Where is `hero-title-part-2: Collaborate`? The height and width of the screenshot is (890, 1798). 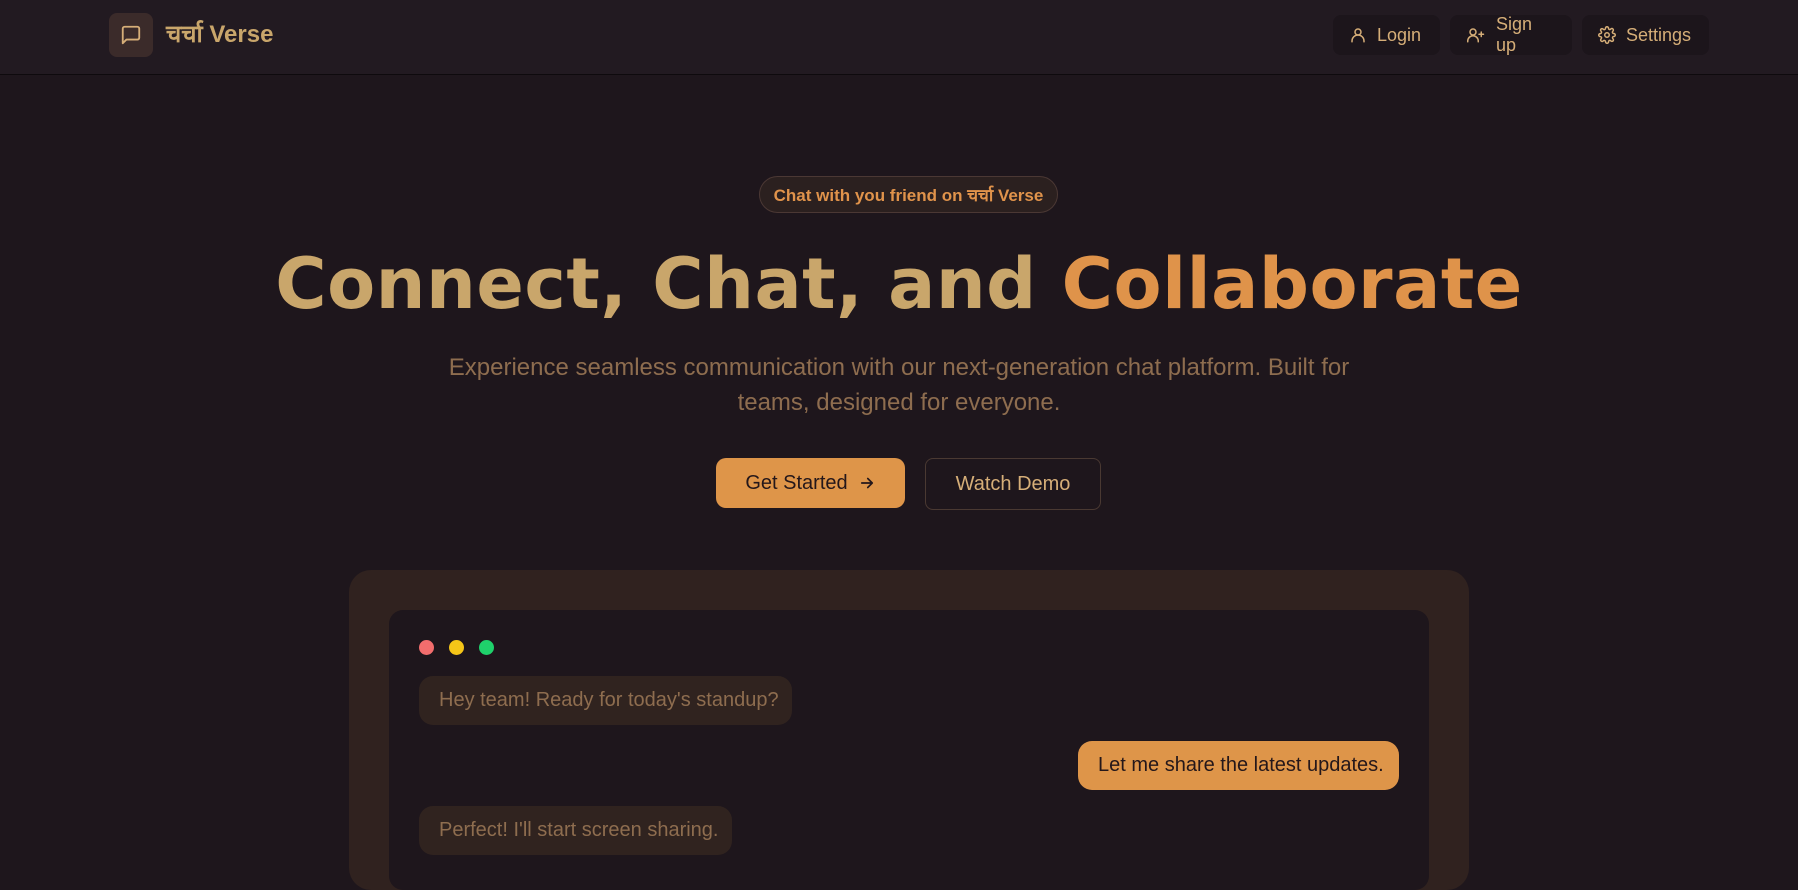
hero-title-part-2: Collaborate is located at coordinates (1292, 284).